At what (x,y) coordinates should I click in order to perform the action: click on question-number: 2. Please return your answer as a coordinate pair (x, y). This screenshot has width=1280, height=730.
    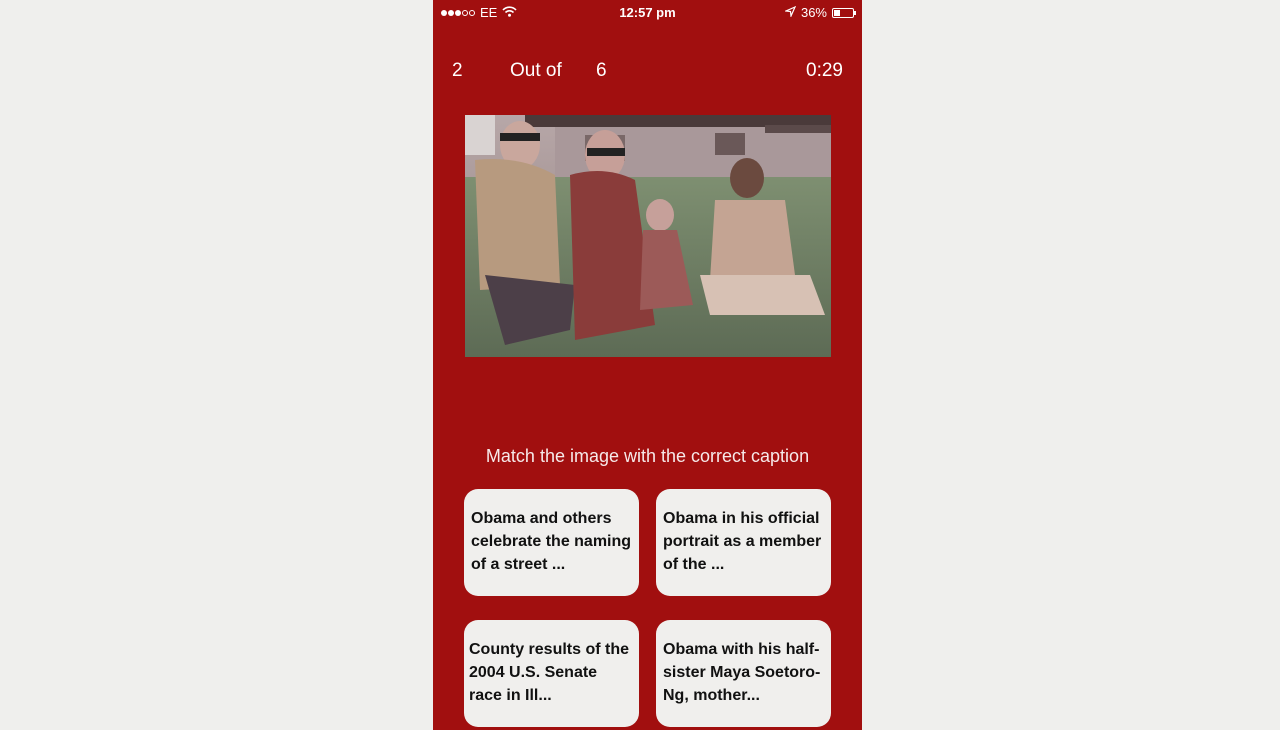
    Looking at the image, I should click on (457, 70).